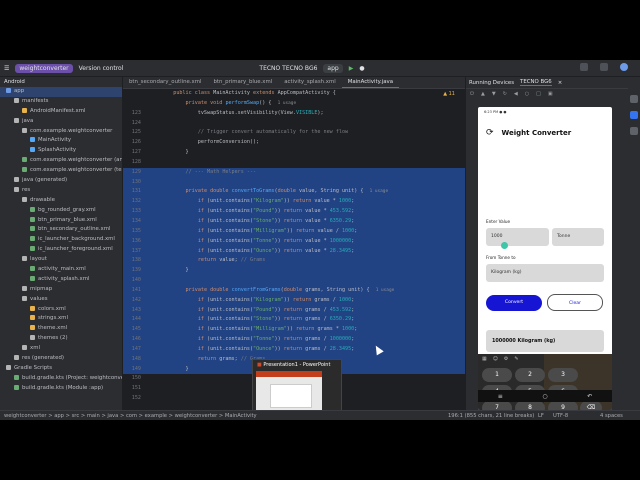  Describe the element at coordinates (351, 68) in the screenshot. I see `run-icon: ▶` at that location.